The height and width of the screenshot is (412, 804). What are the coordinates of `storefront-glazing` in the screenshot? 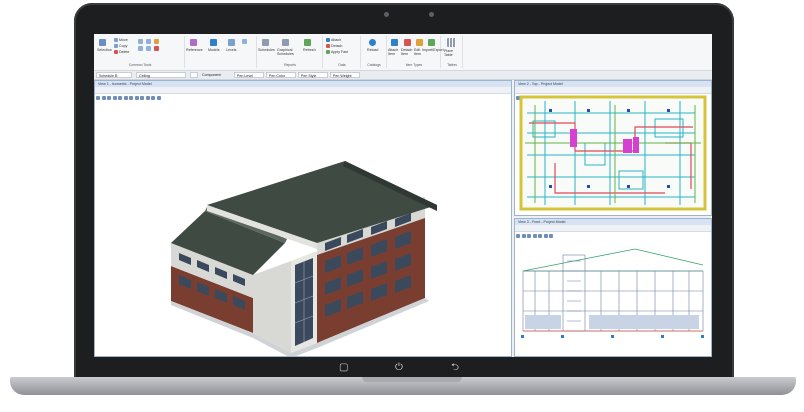 It's located at (612, 322).